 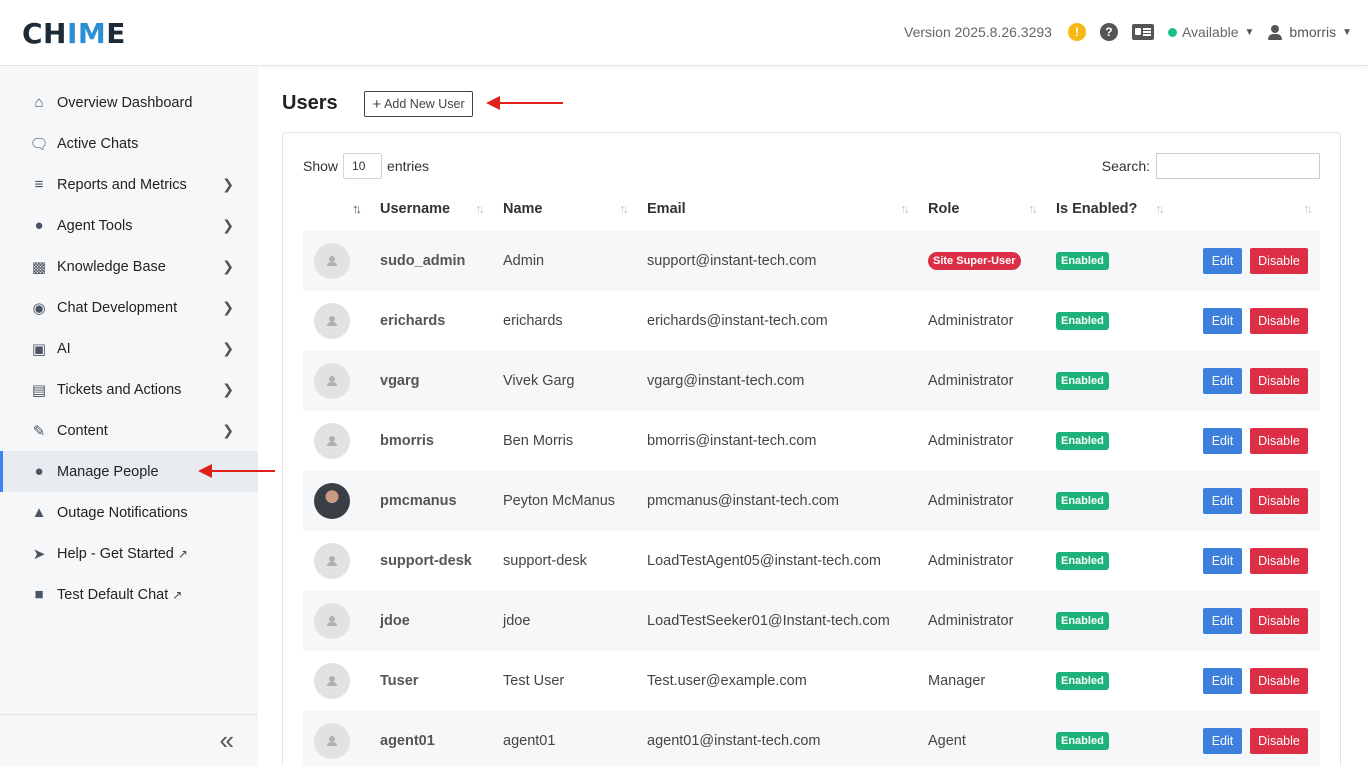 What do you see at coordinates (39, 471) in the screenshot?
I see `user-icon: ●` at bounding box center [39, 471].